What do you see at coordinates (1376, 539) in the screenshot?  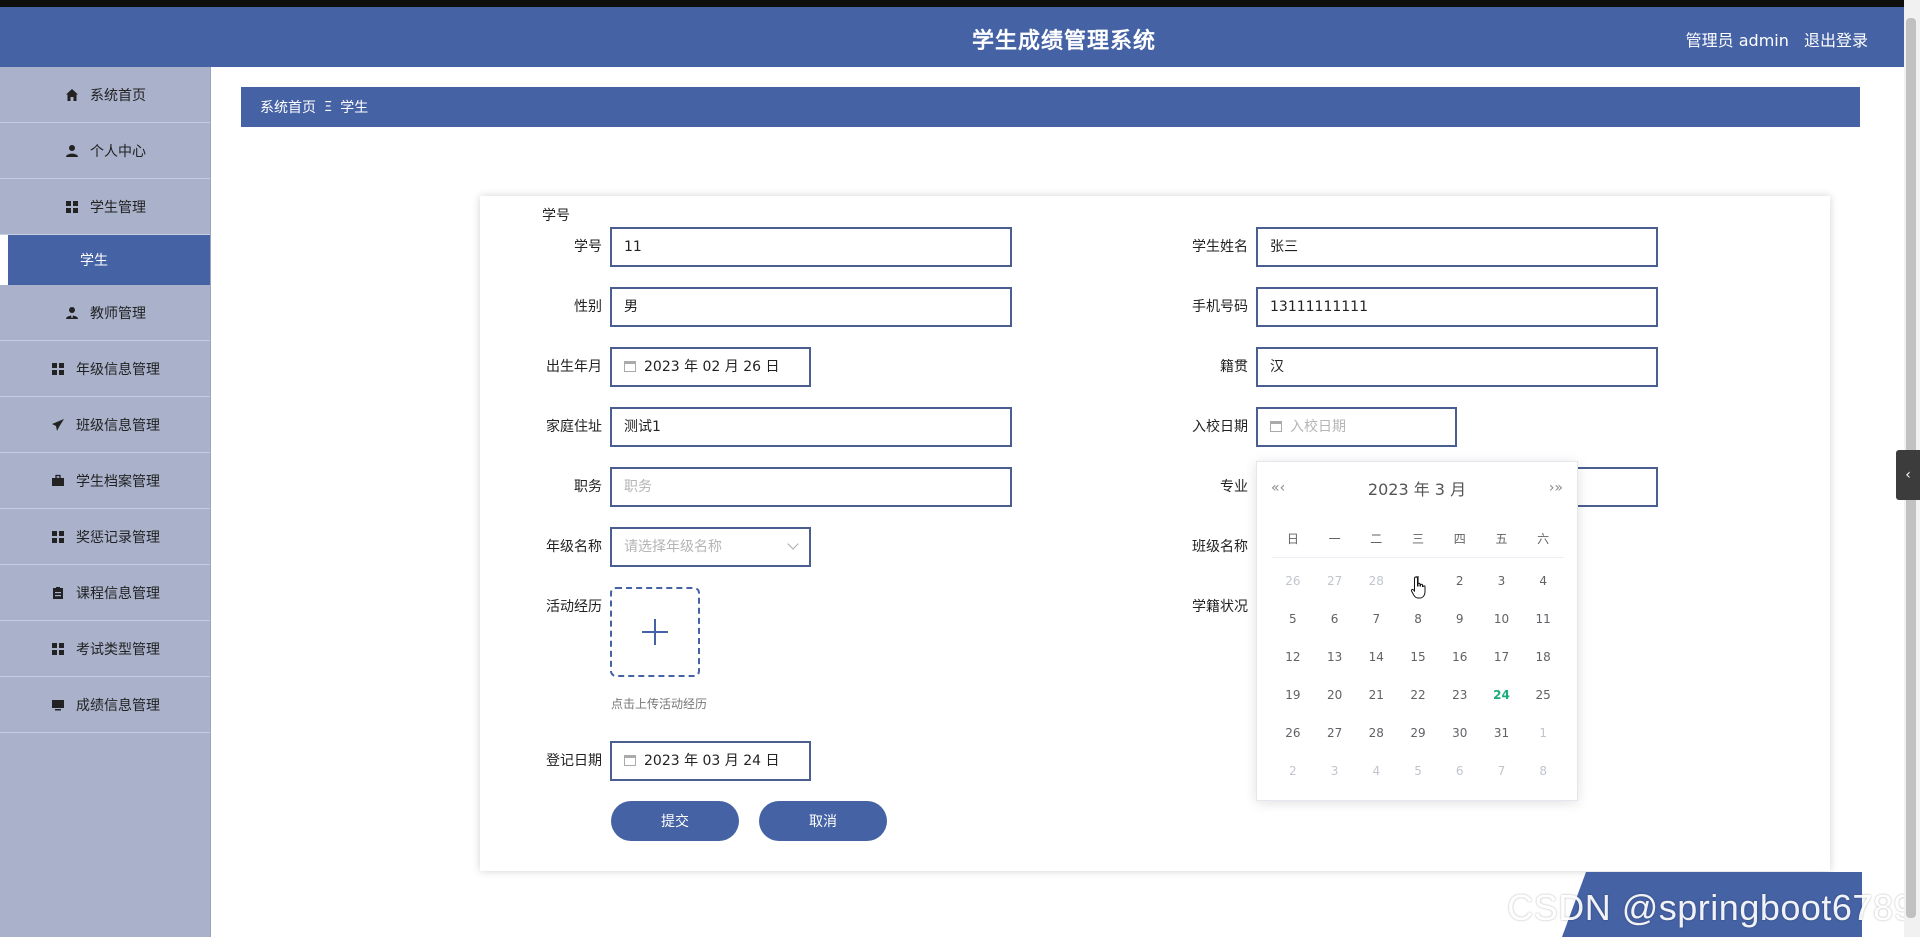 I see `weekday-label: 二` at bounding box center [1376, 539].